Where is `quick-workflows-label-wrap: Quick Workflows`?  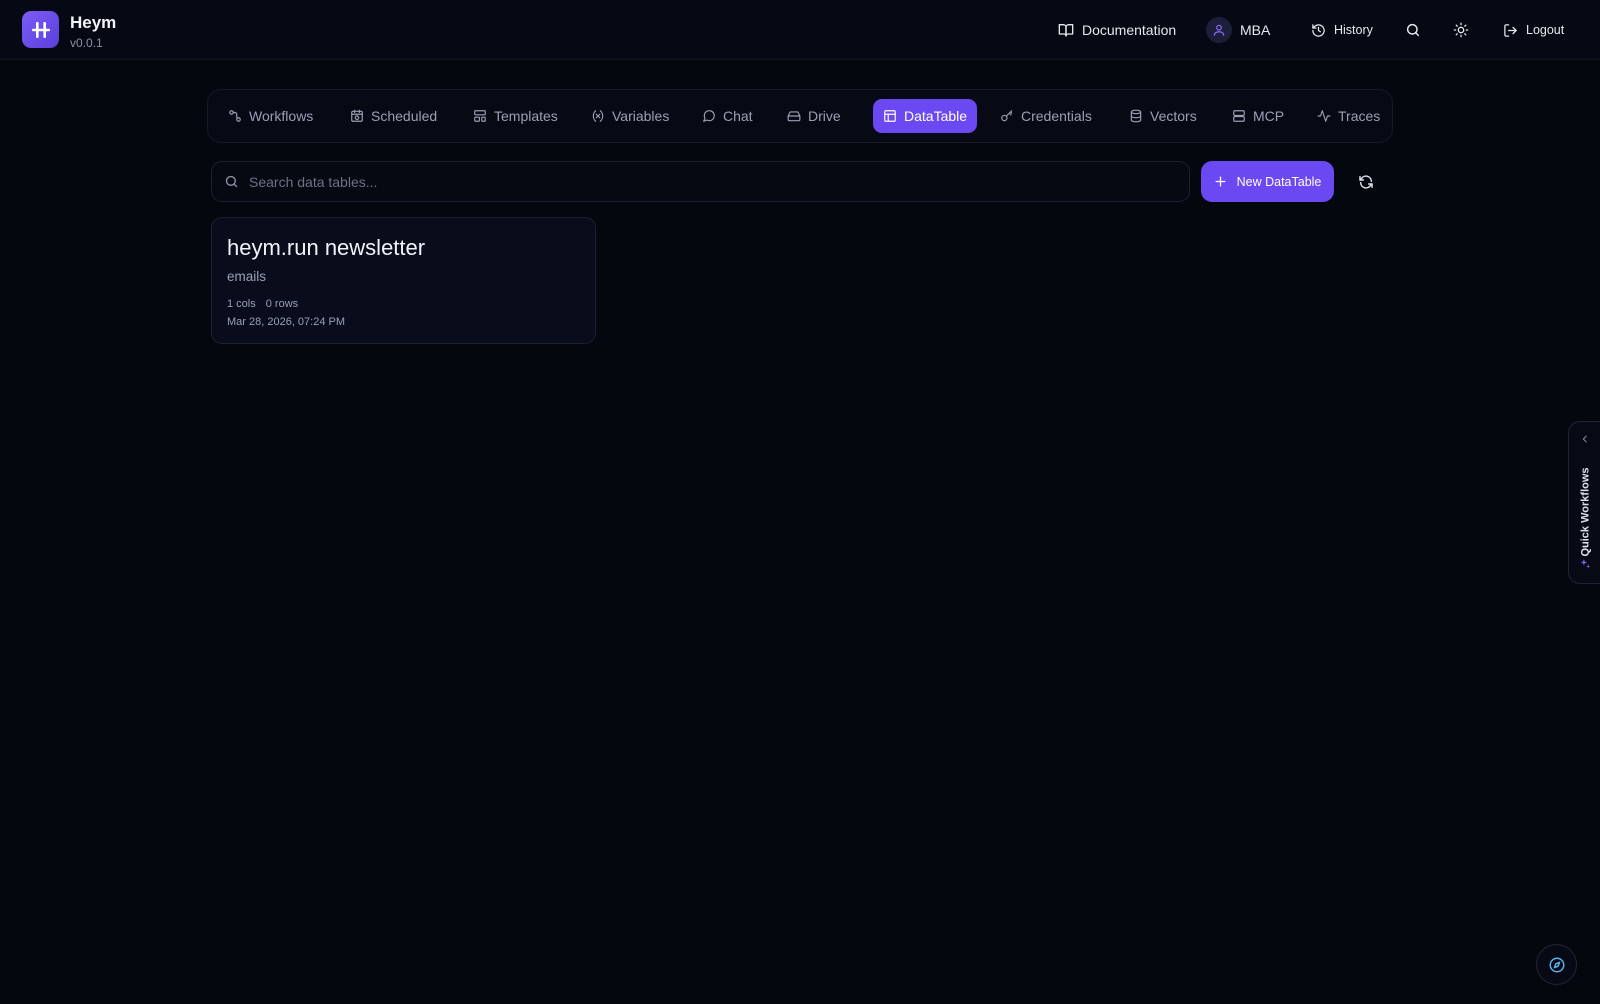
quick-workflows-label-wrap: Quick Workflows is located at coordinates (1586, 512).